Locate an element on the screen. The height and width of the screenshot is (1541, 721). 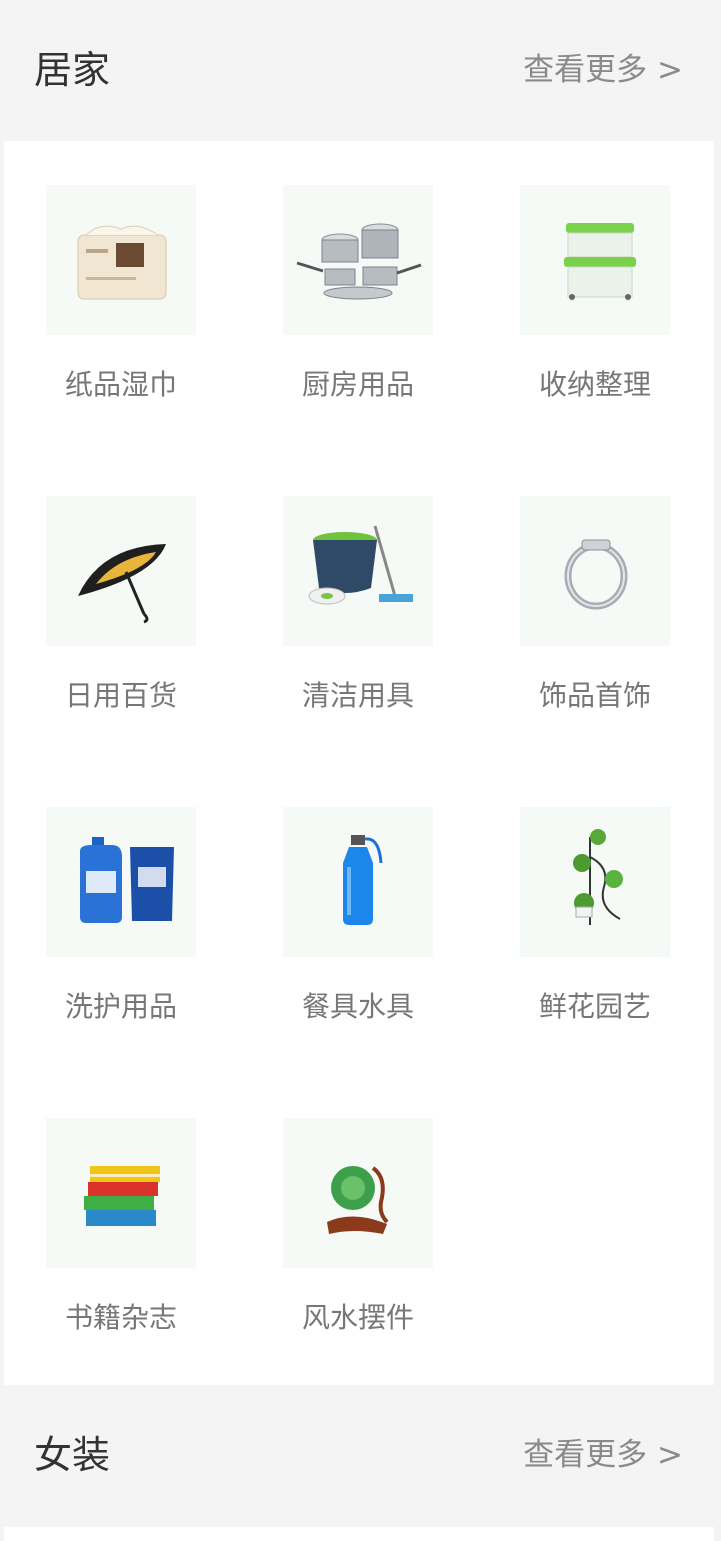
category-item-daily: 日用百货 is located at coordinates (121, 621).